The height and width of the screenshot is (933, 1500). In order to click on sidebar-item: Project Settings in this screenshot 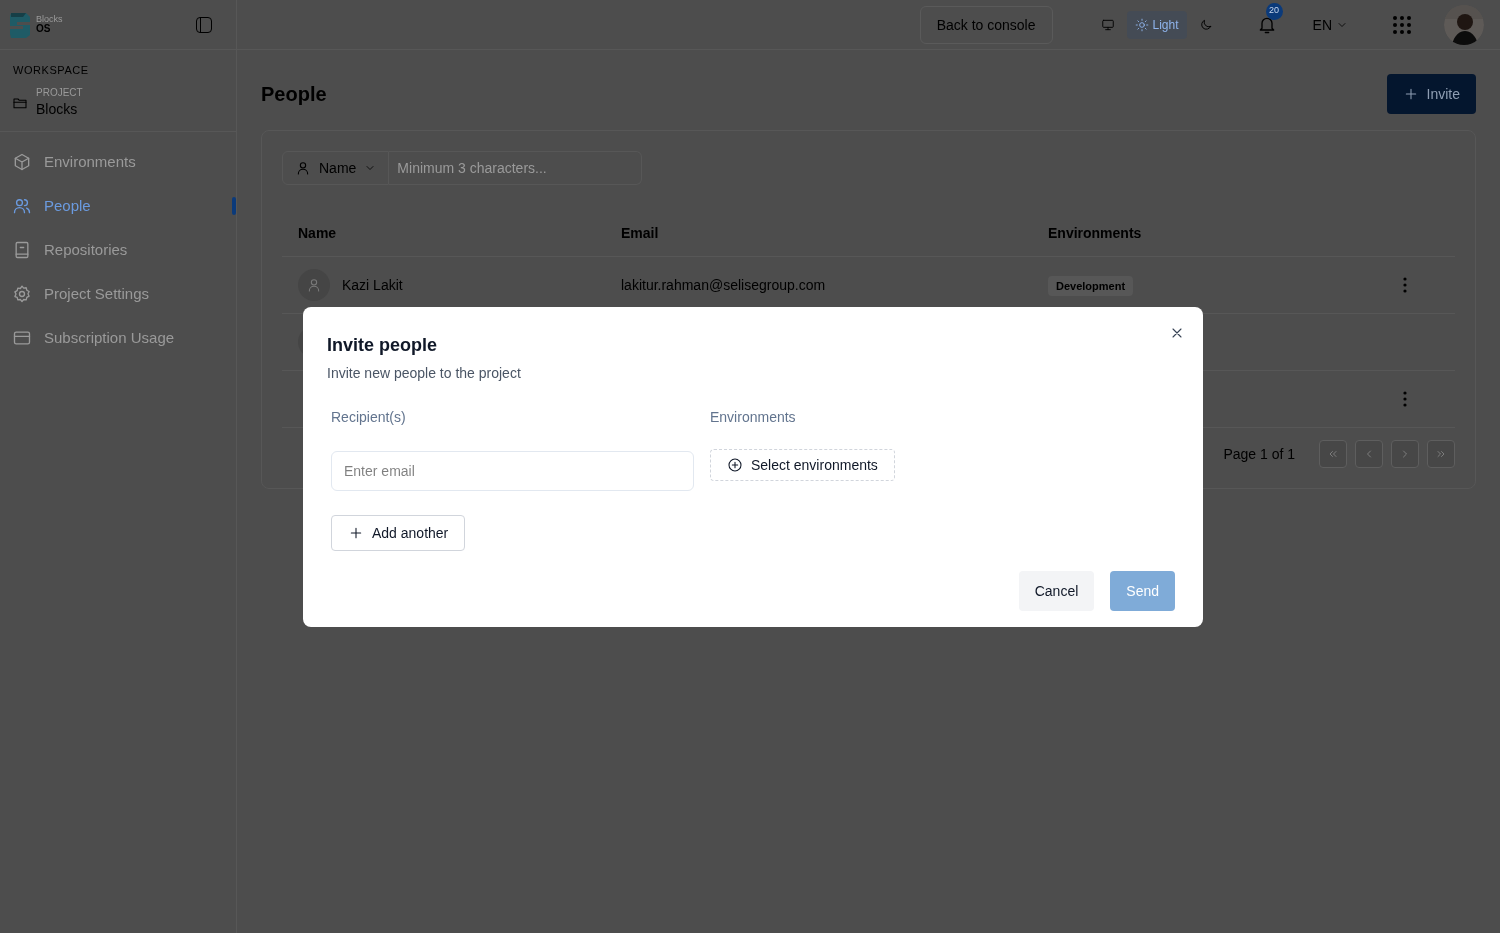, I will do `click(118, 294)`.